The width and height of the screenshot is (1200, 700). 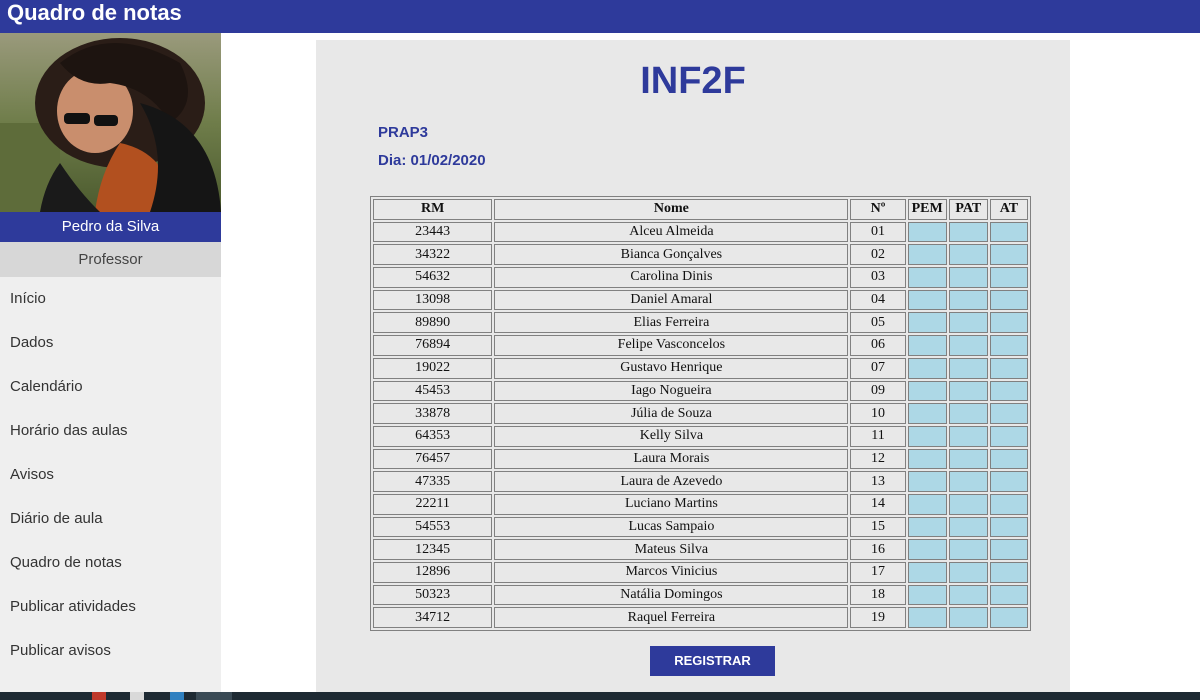 What do you see at coordinates (927, 209) in the screenshot?
I see `column-header-pem: PEM` at bounding box center [927, 209].